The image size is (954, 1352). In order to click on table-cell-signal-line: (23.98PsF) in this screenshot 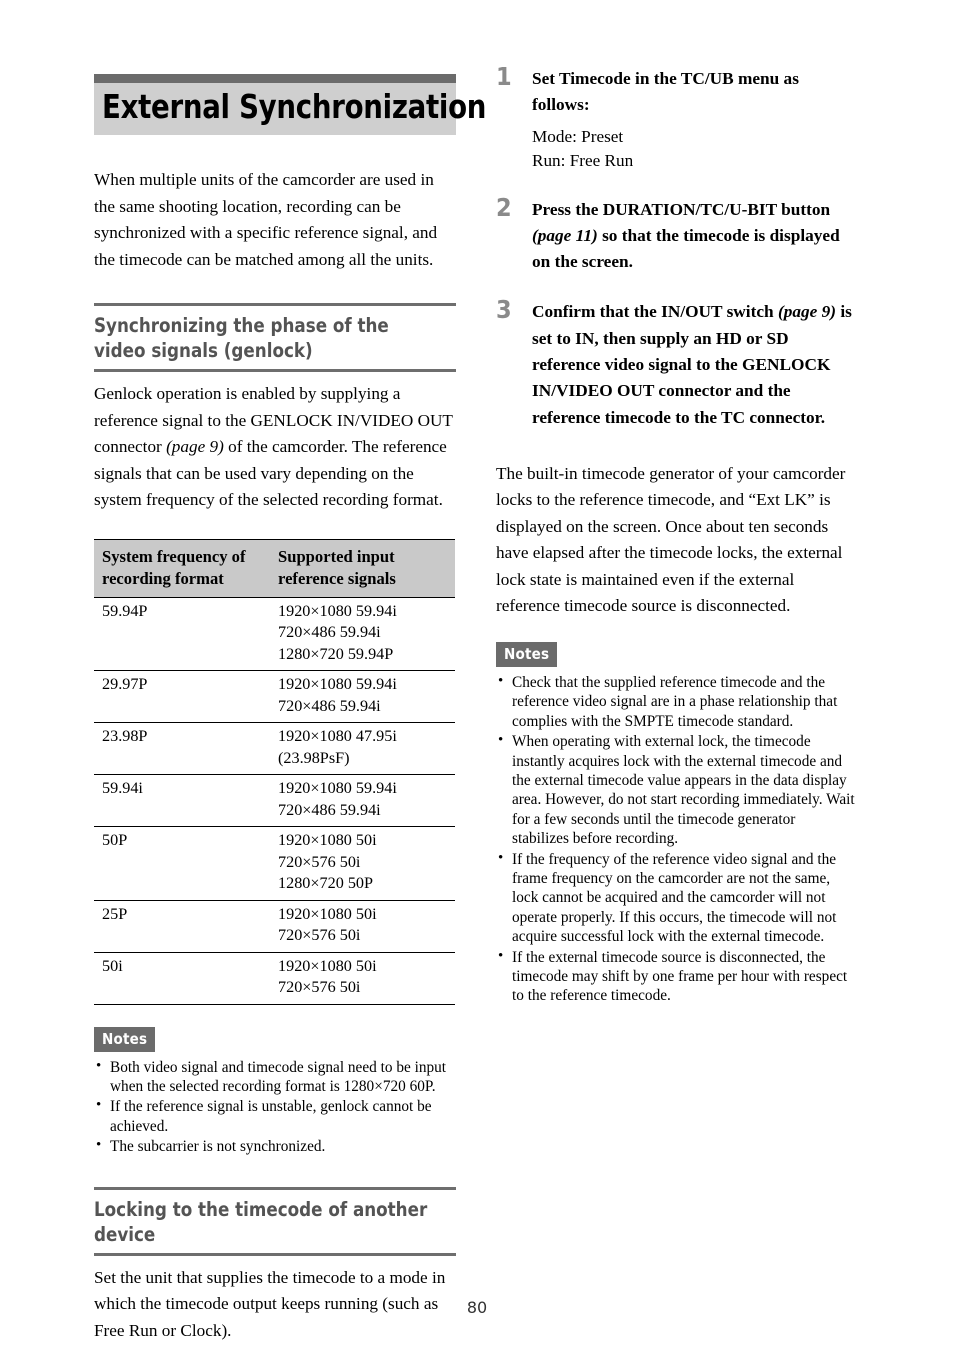, I will do `click(314, 757)`.